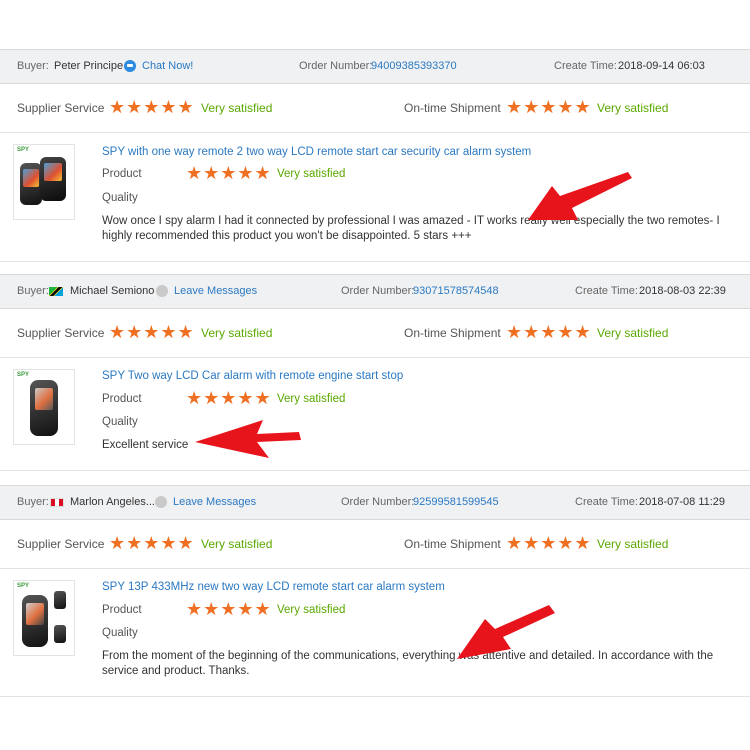 The image size is (750, 750). Describe the element at coordinates (456, 291) in the screenshot. I see `order-number-link: 93071578574548` at that location.